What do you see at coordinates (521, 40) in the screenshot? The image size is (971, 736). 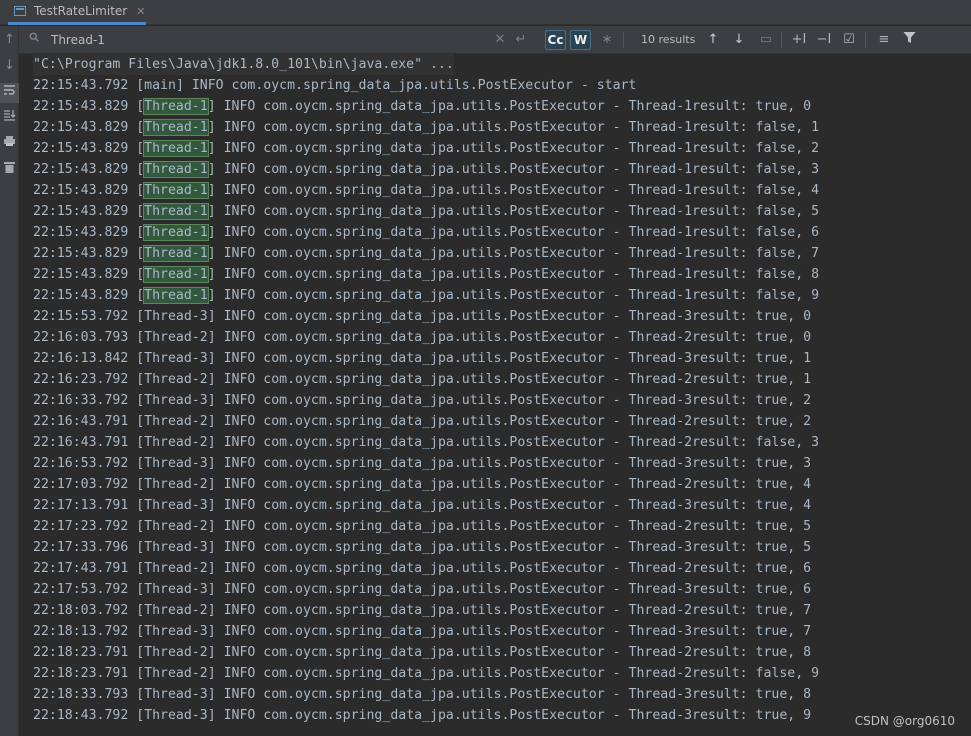 I see `newline-icon: ↵` at bounding box center [521, 40].